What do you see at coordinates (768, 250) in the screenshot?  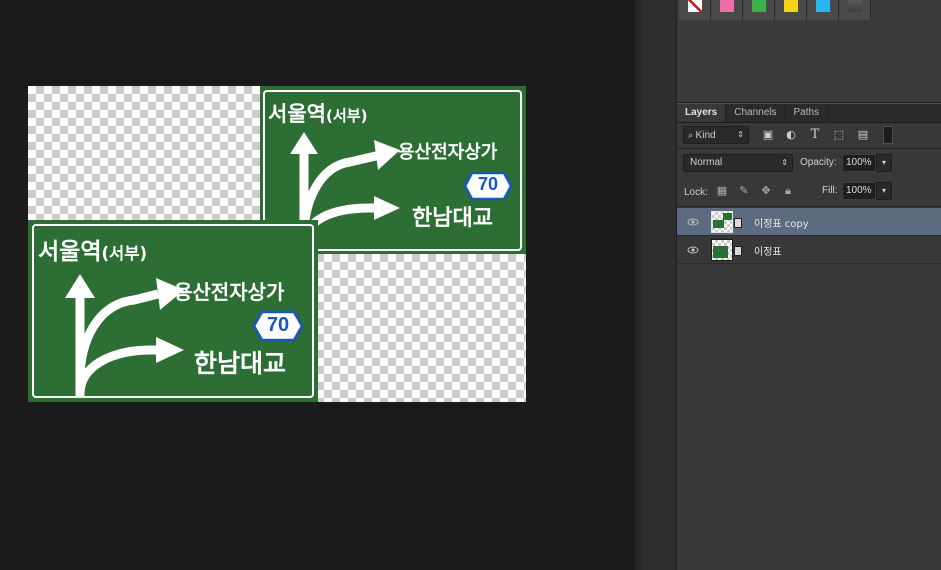 I see `layer-name: 이정표` at bounding box center [768, 250].